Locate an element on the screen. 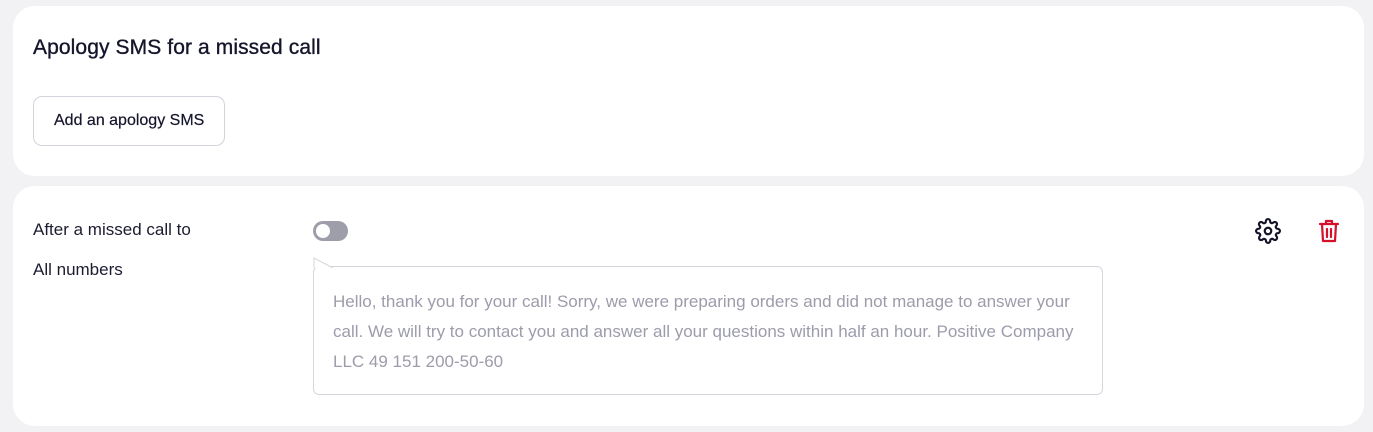  bubble-tail is located at coordinates (323, 262).